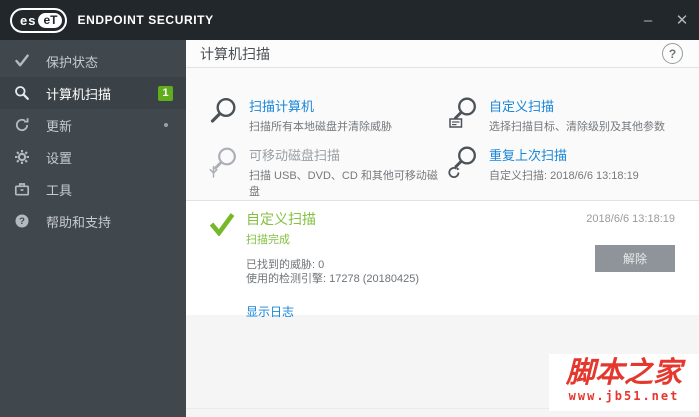  I want to click on sidebar-item-setup: 设置, so click(93, 157).